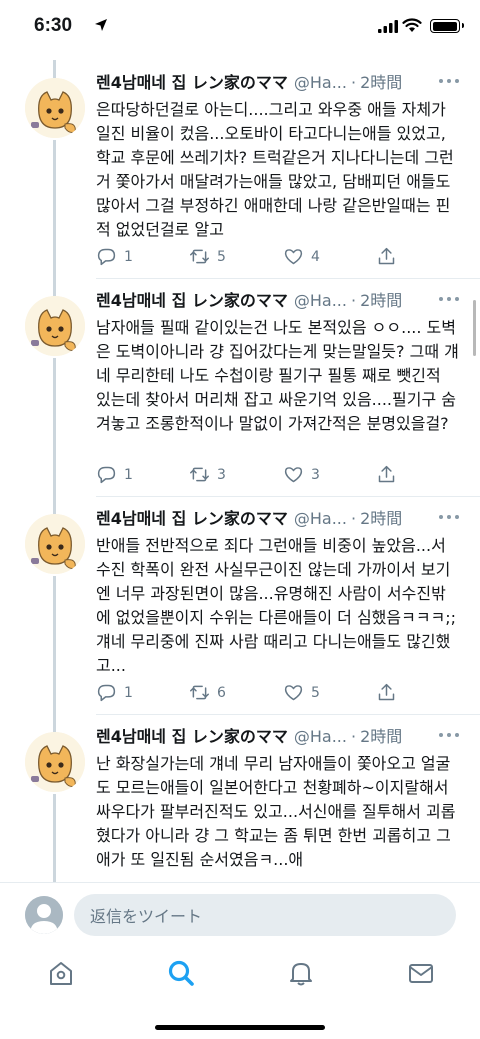  I want to click on wifi-icon, so click(412, 25).